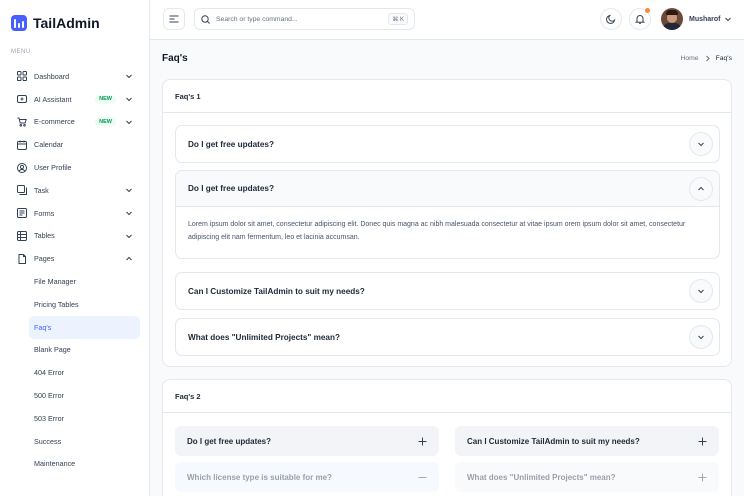  I want to click on notifications-button, so click(640, 19).